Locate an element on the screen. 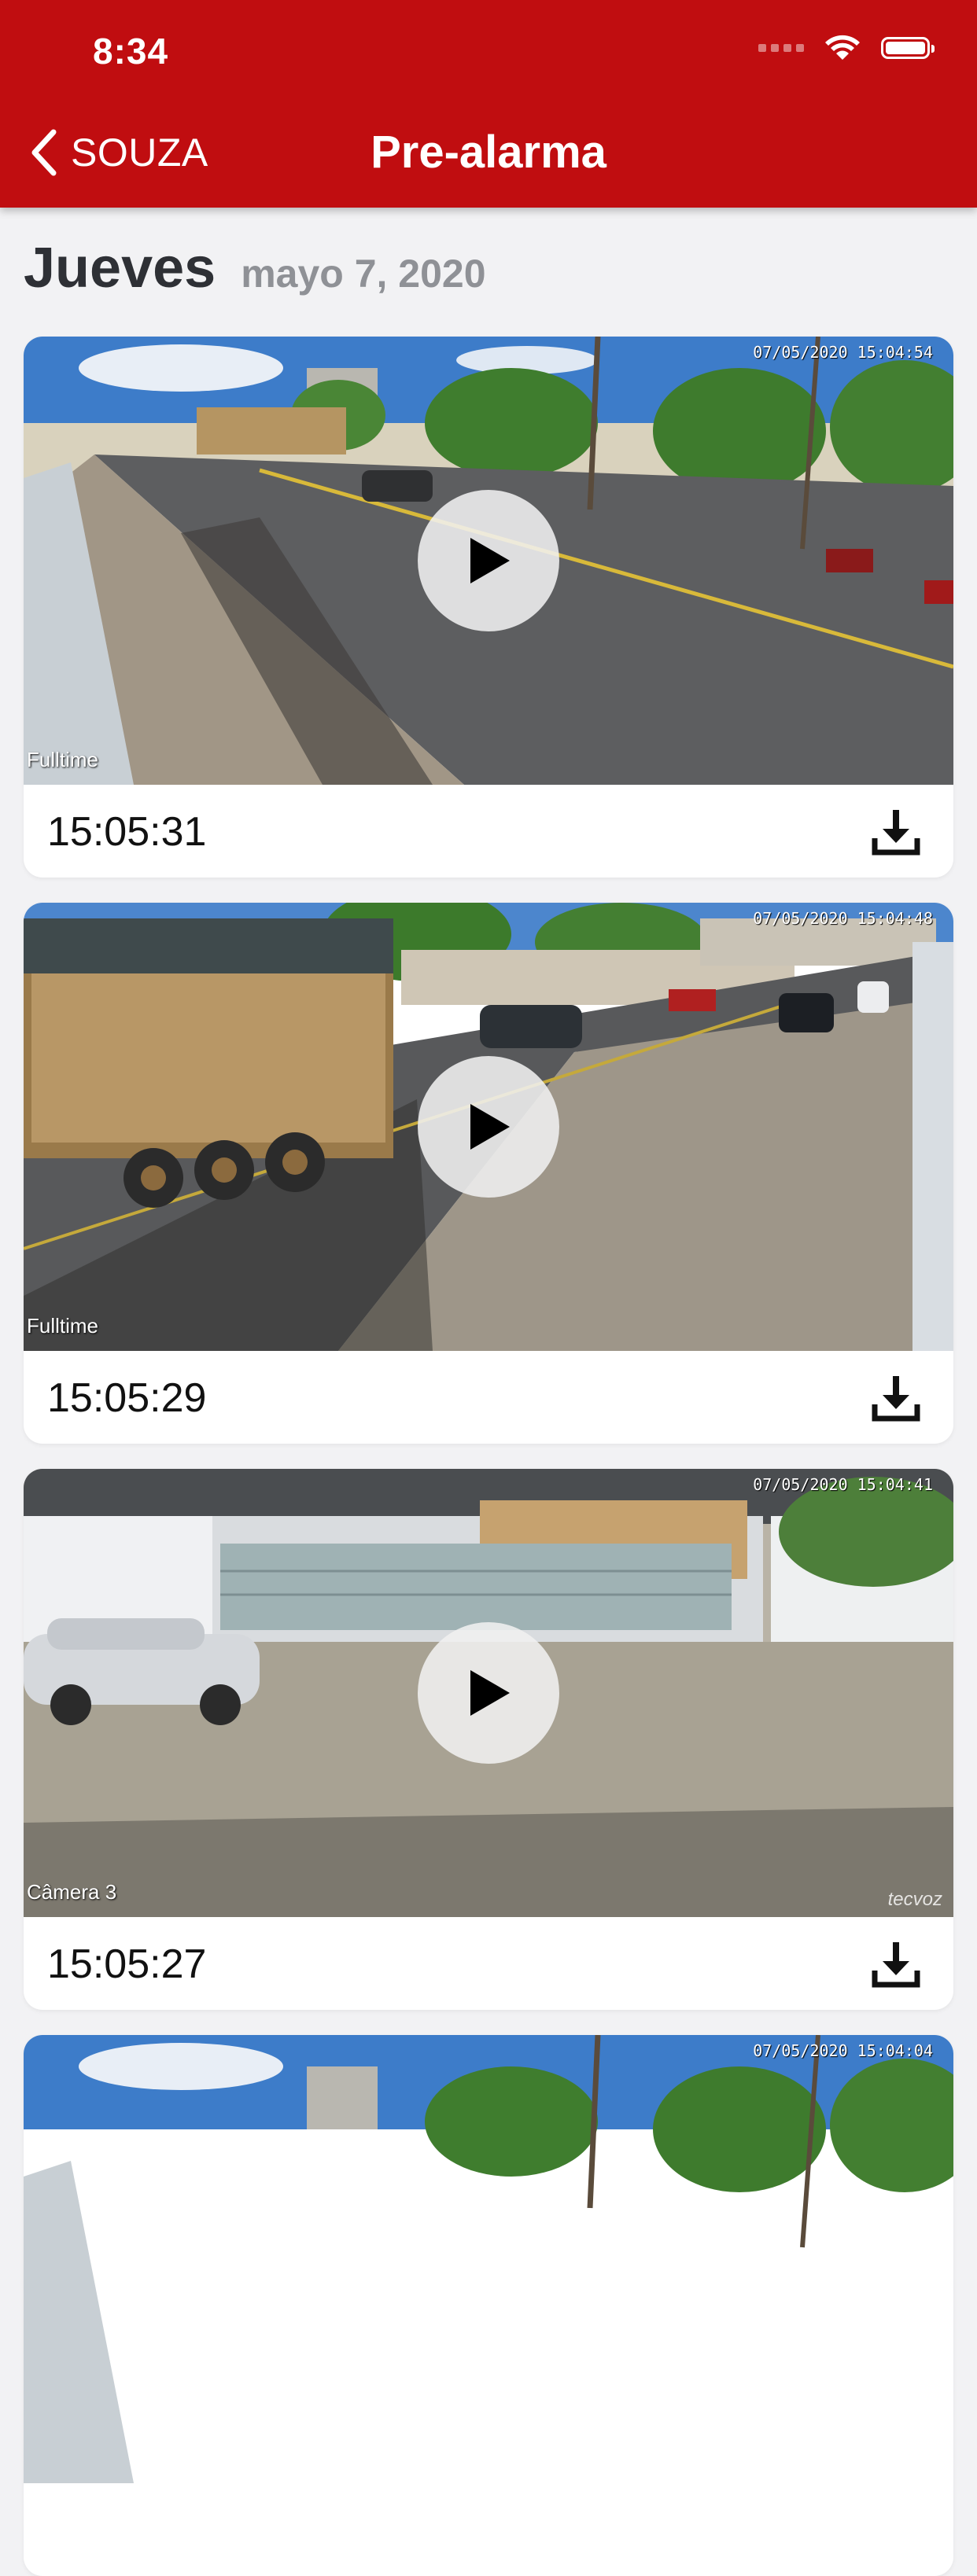 The image size is (977, 2576). clip-time: 15:05:27 is located at coordinates (127, 1964).